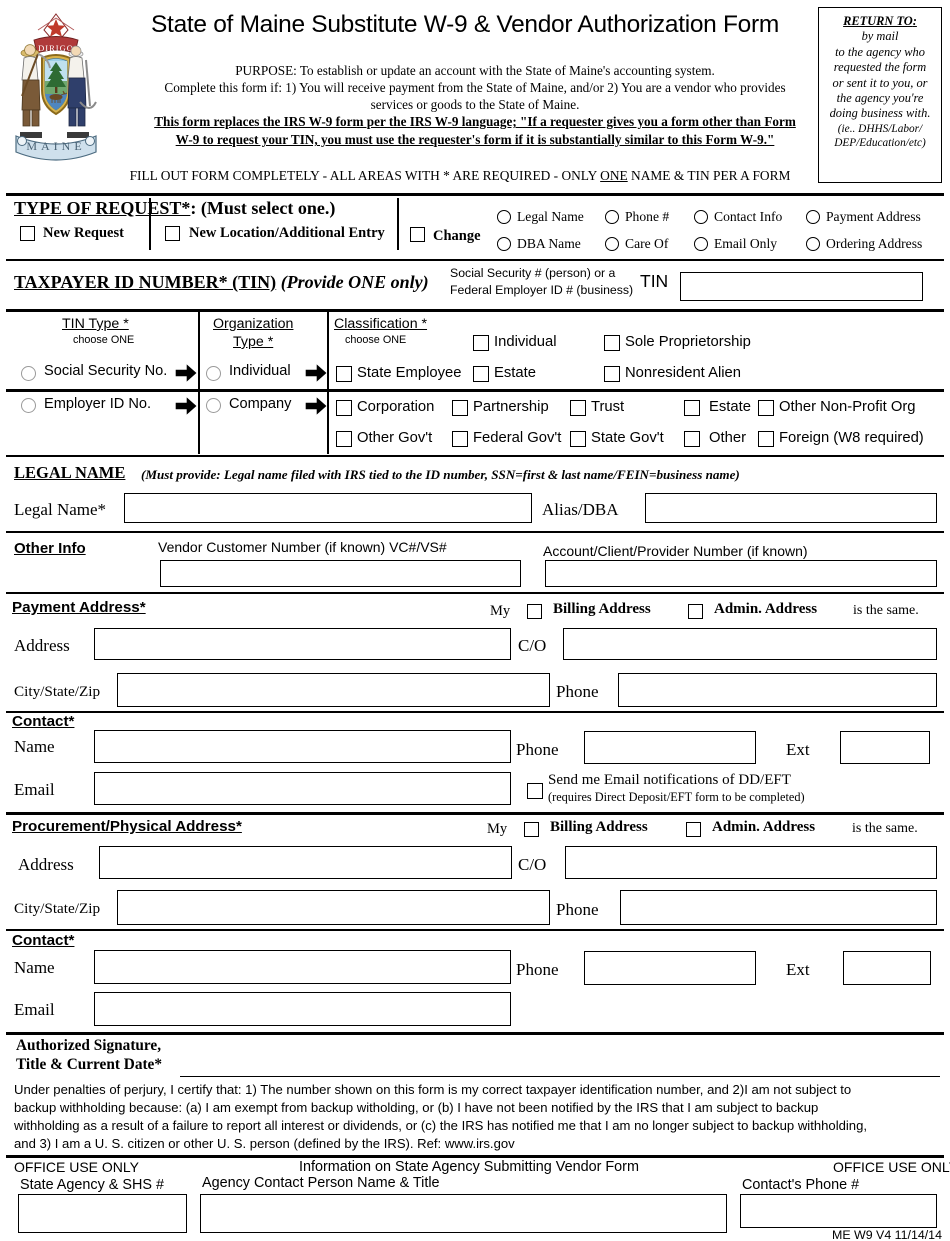 The width and height of the screenshot is (950, 1241). What do you see at coordinates (28, 405) in the screenshot?
I see `tin-type-ein-radio` at bounding box center [28, 405].